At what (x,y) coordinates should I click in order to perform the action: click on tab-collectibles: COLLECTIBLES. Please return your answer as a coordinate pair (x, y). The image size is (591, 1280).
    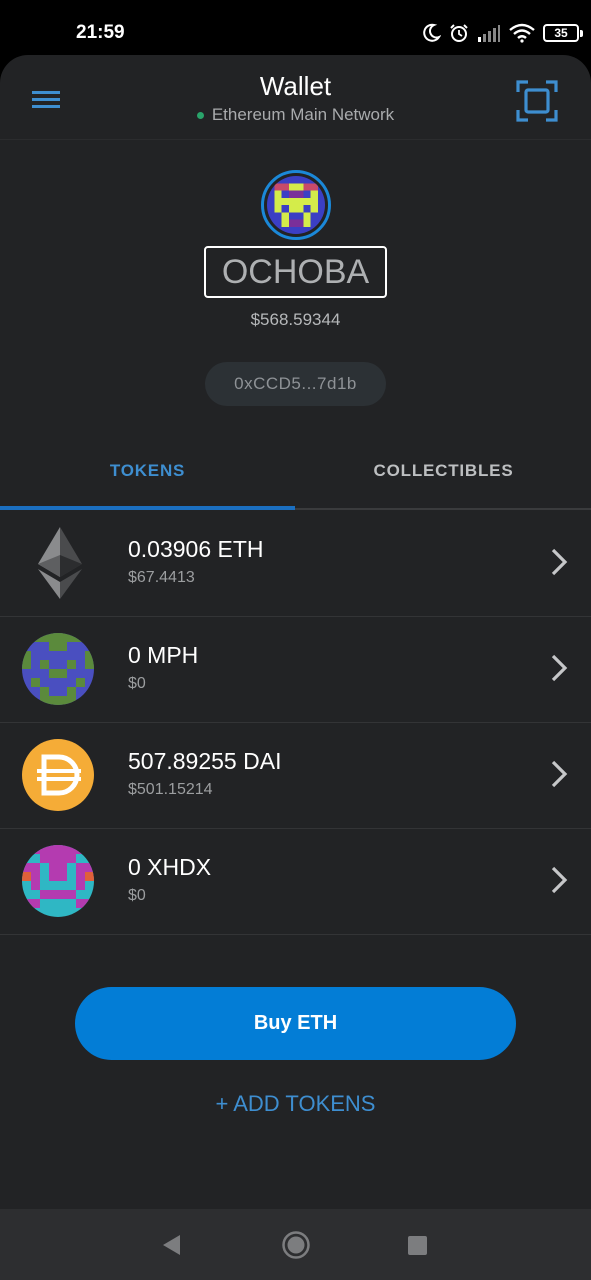
    Looking at the image, I should click on (443, 467).